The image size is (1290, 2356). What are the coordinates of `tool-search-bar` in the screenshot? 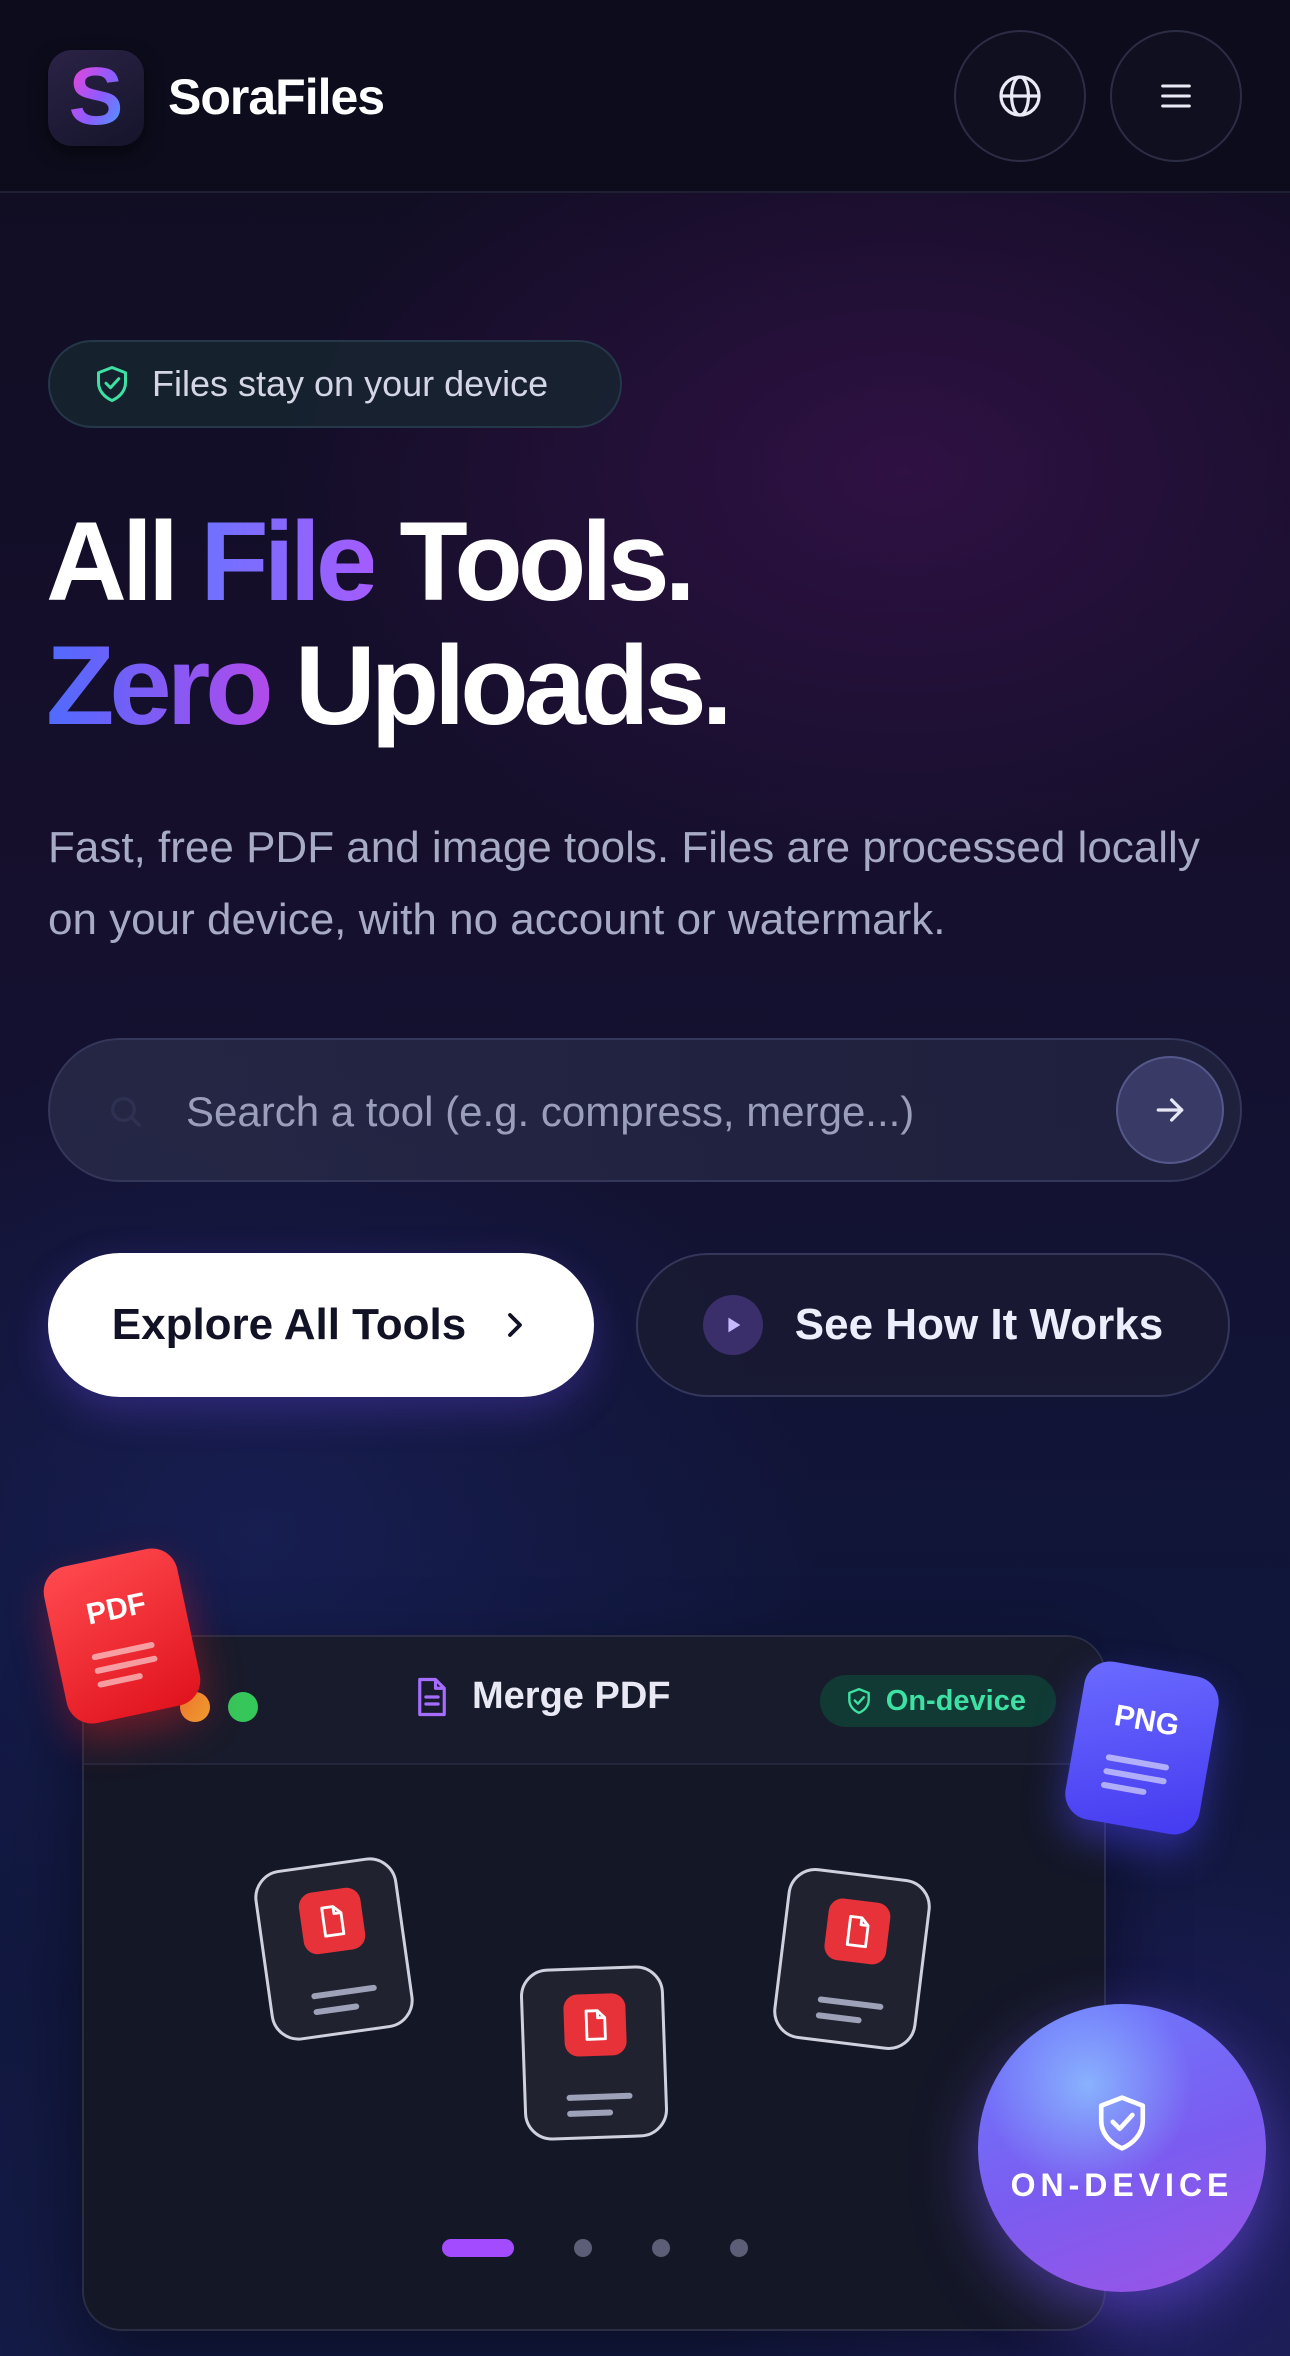 It's located at (645, 1110).